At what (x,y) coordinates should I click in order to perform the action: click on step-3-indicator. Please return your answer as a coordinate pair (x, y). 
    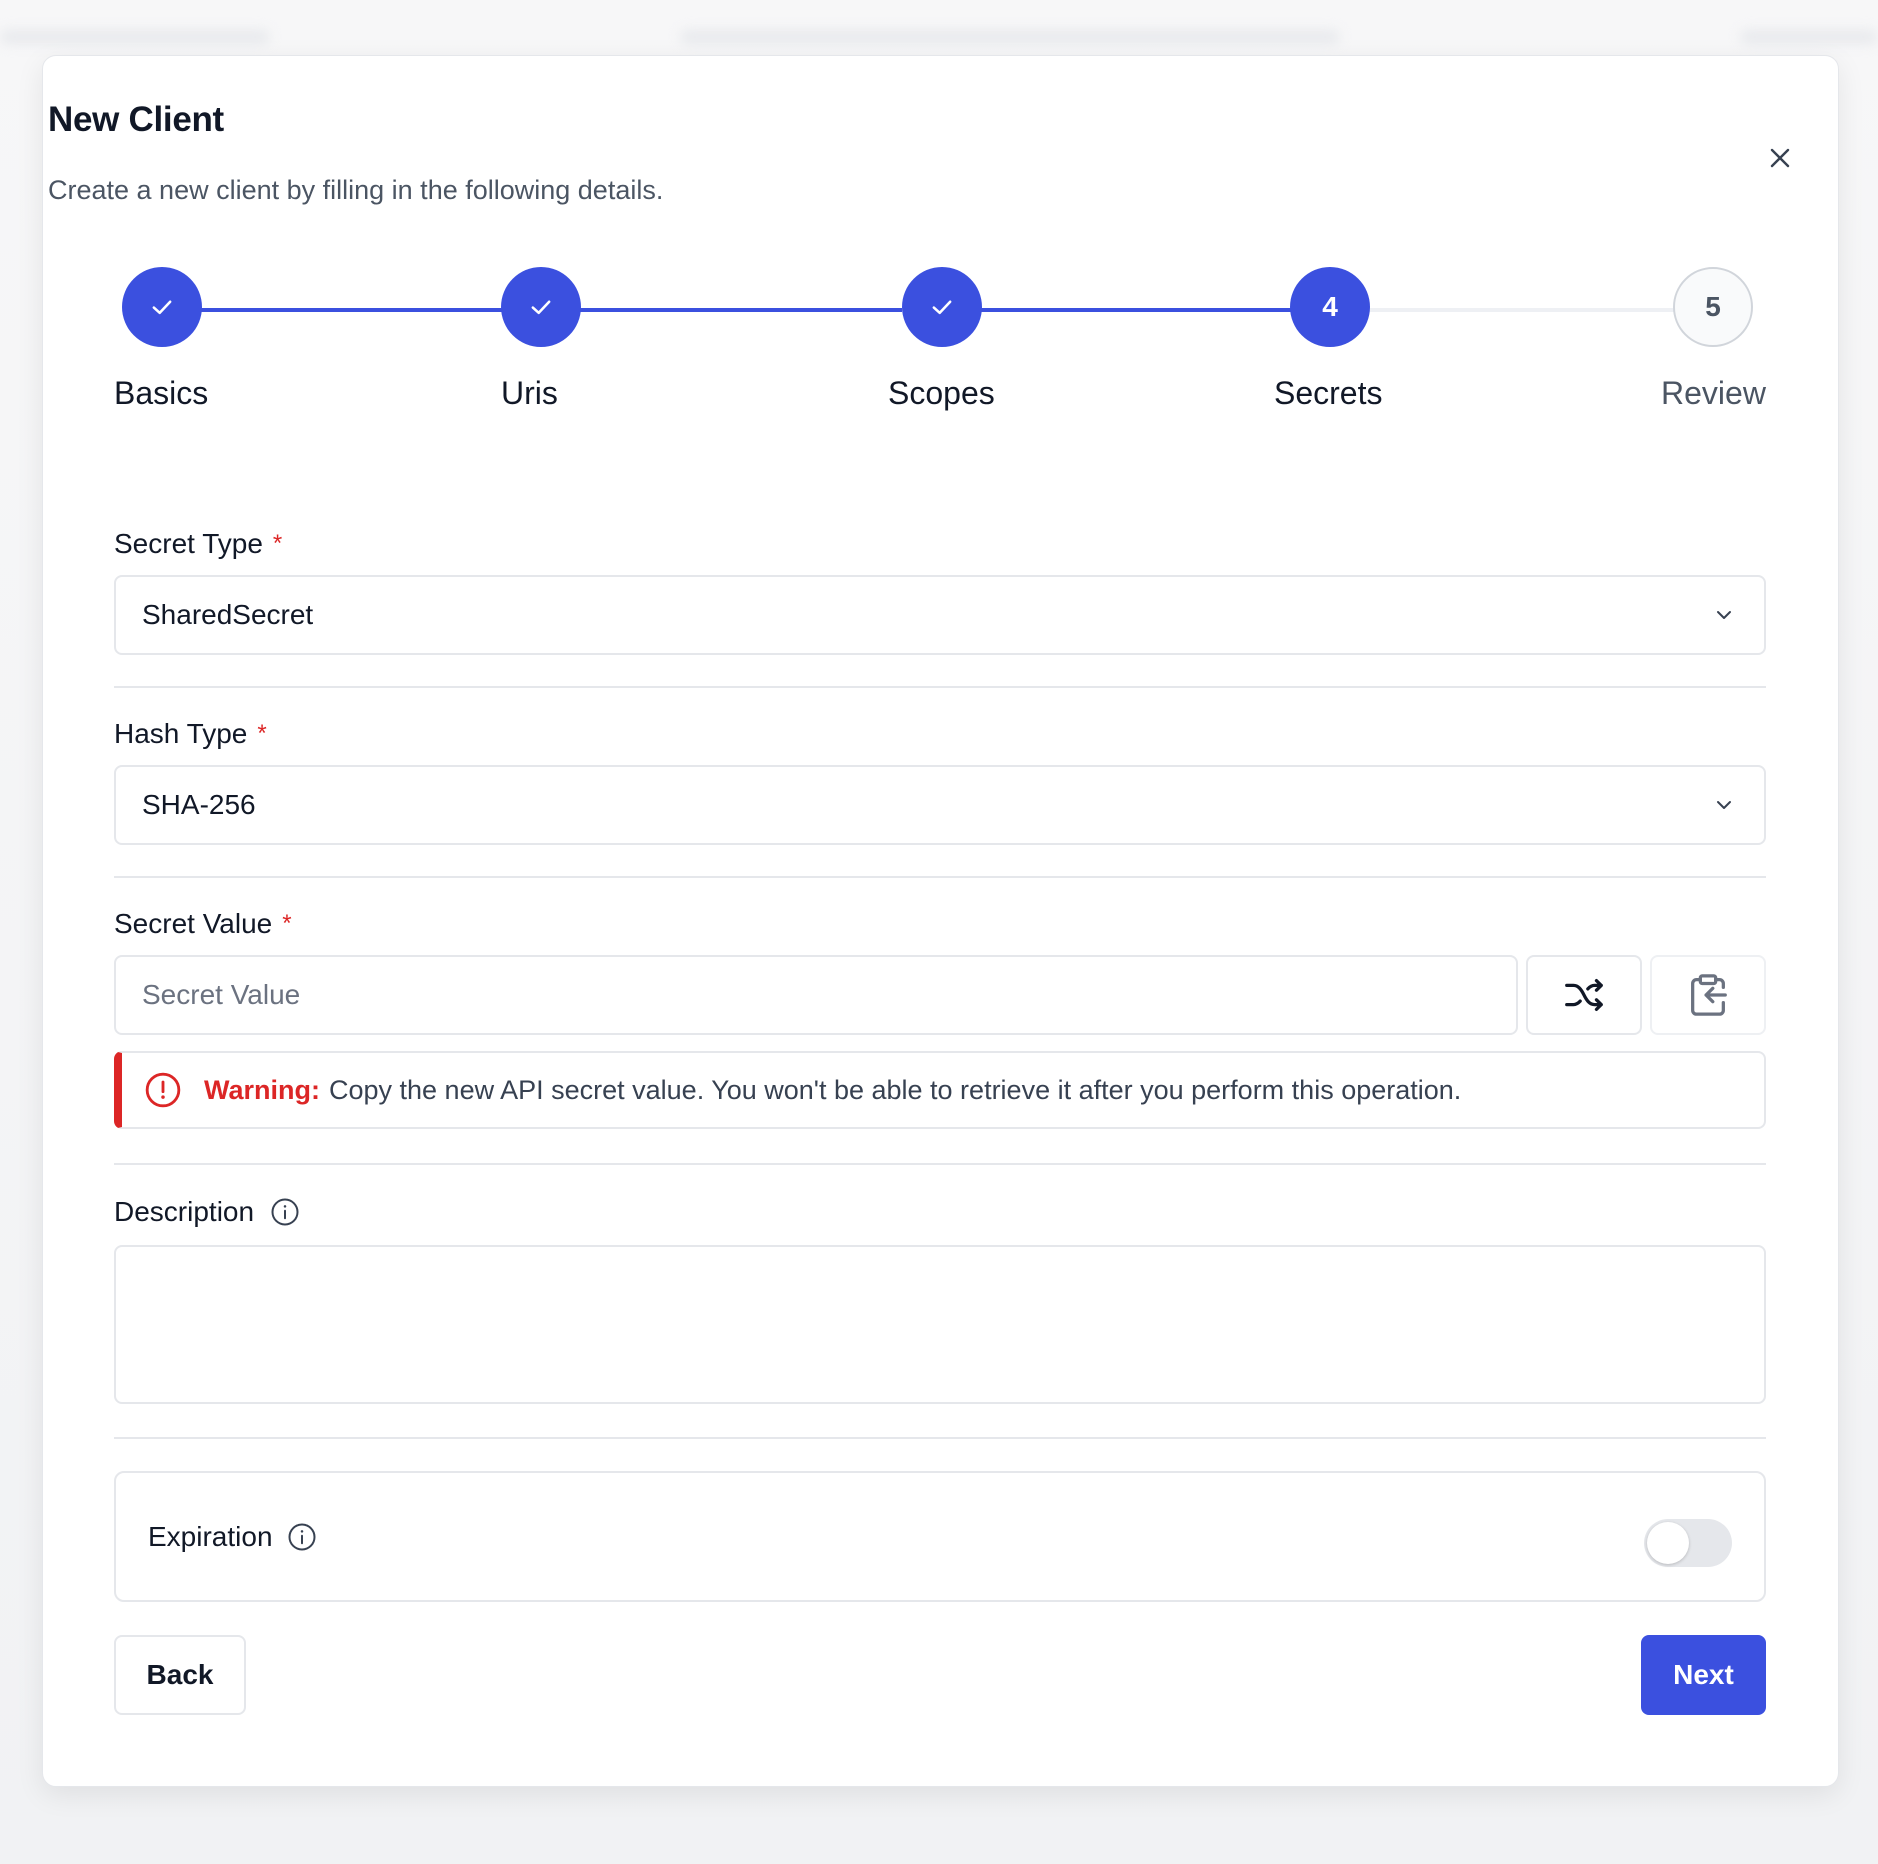
    Looking at the image, I should click on (942, 307).